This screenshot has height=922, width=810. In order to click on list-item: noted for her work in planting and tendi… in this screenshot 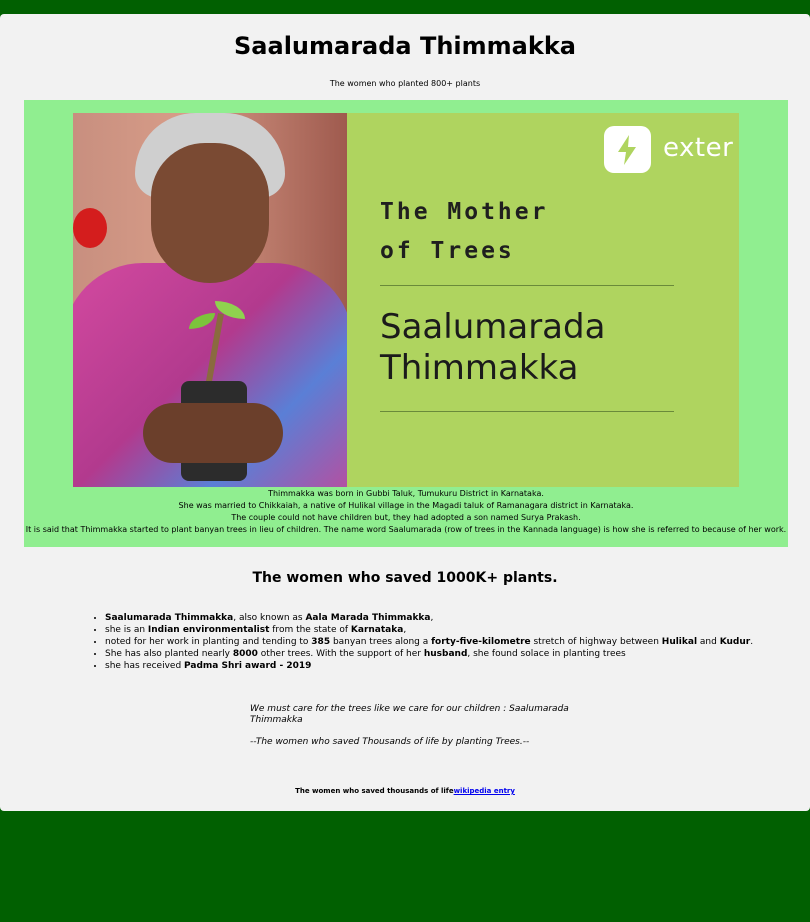, I will do `click(455, 642)`.